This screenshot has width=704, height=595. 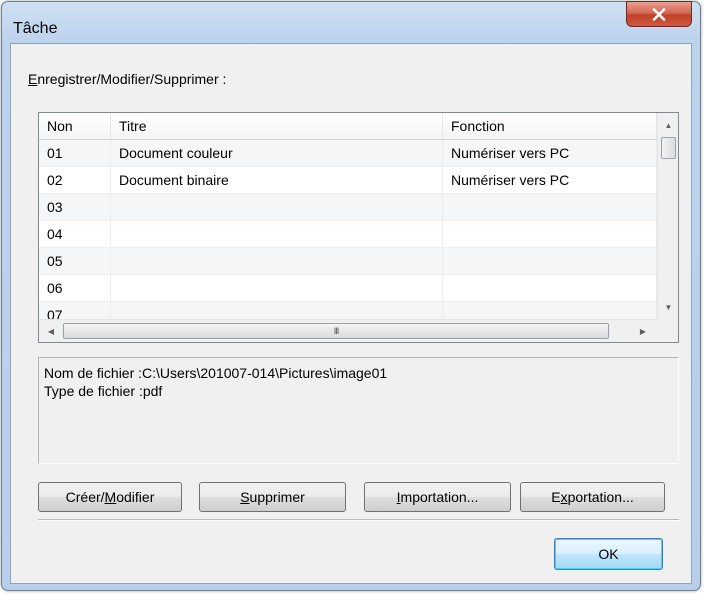 What do you see at coordinates (277, 153) in the screenshot?
I see `cell-titre: Document couleur` at bounding box center [277, 153].